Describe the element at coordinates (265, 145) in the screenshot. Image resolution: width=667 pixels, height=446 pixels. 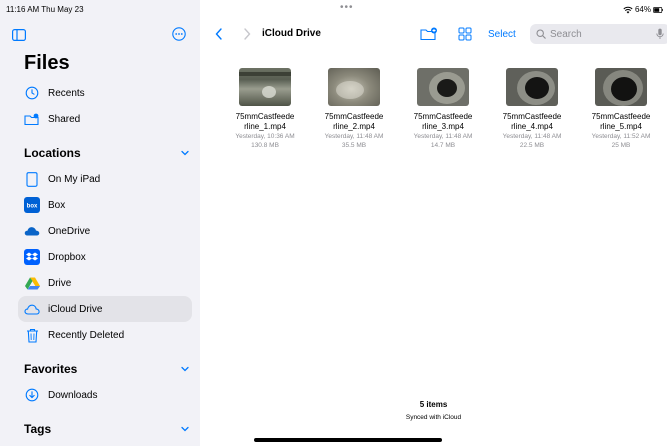
I see `file-size: 130.8 MB` at that location.